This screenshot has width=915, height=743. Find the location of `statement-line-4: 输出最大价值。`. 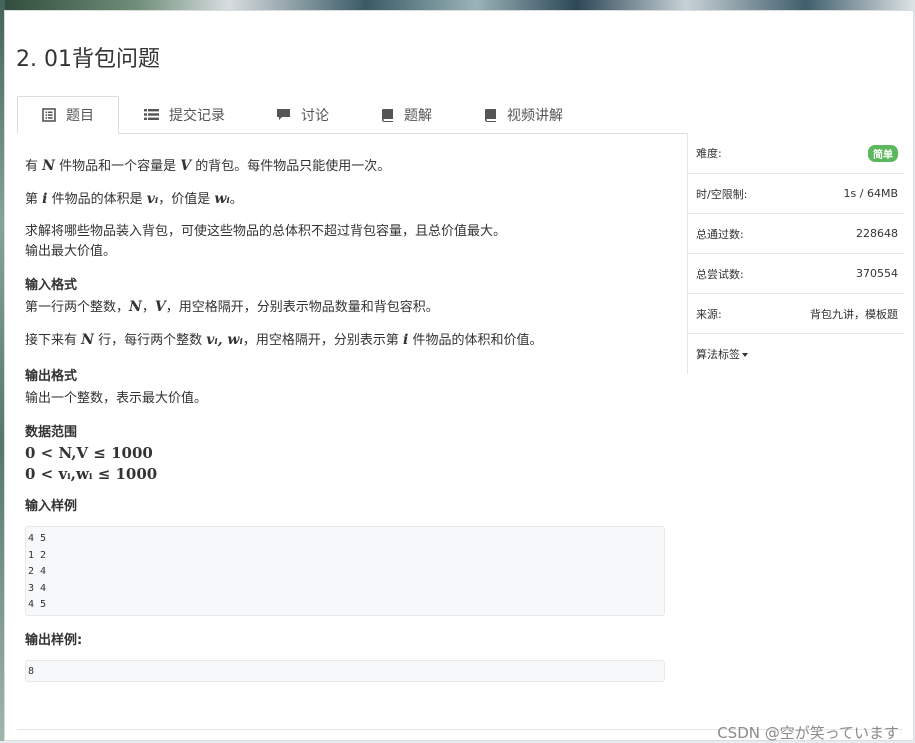

statement-line-4: 输出最大价值。 is located at coordinates (71, 251).